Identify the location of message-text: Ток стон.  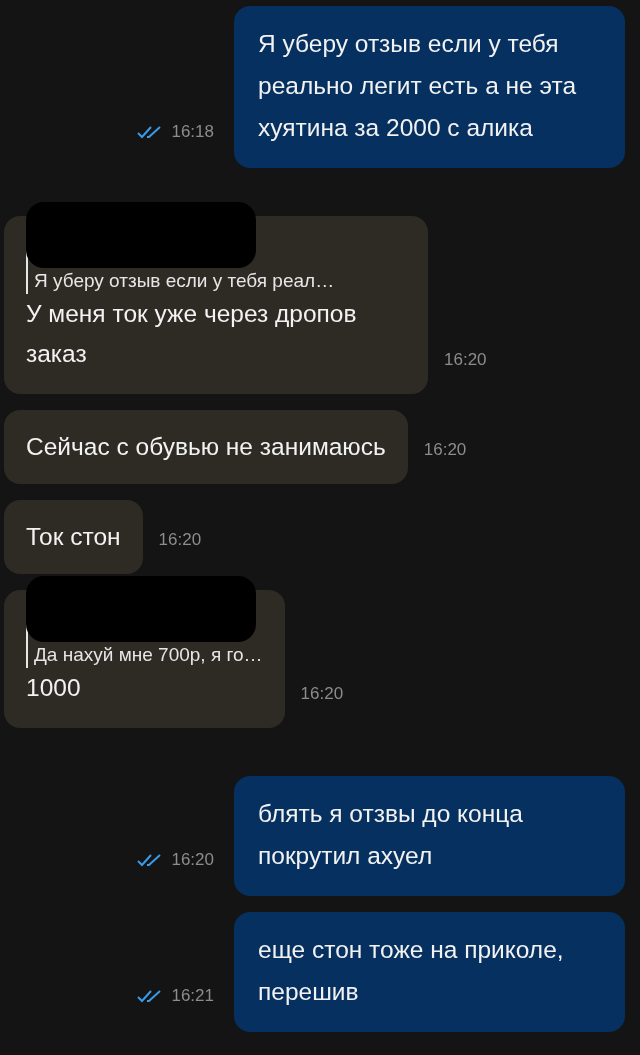
(73, 537).